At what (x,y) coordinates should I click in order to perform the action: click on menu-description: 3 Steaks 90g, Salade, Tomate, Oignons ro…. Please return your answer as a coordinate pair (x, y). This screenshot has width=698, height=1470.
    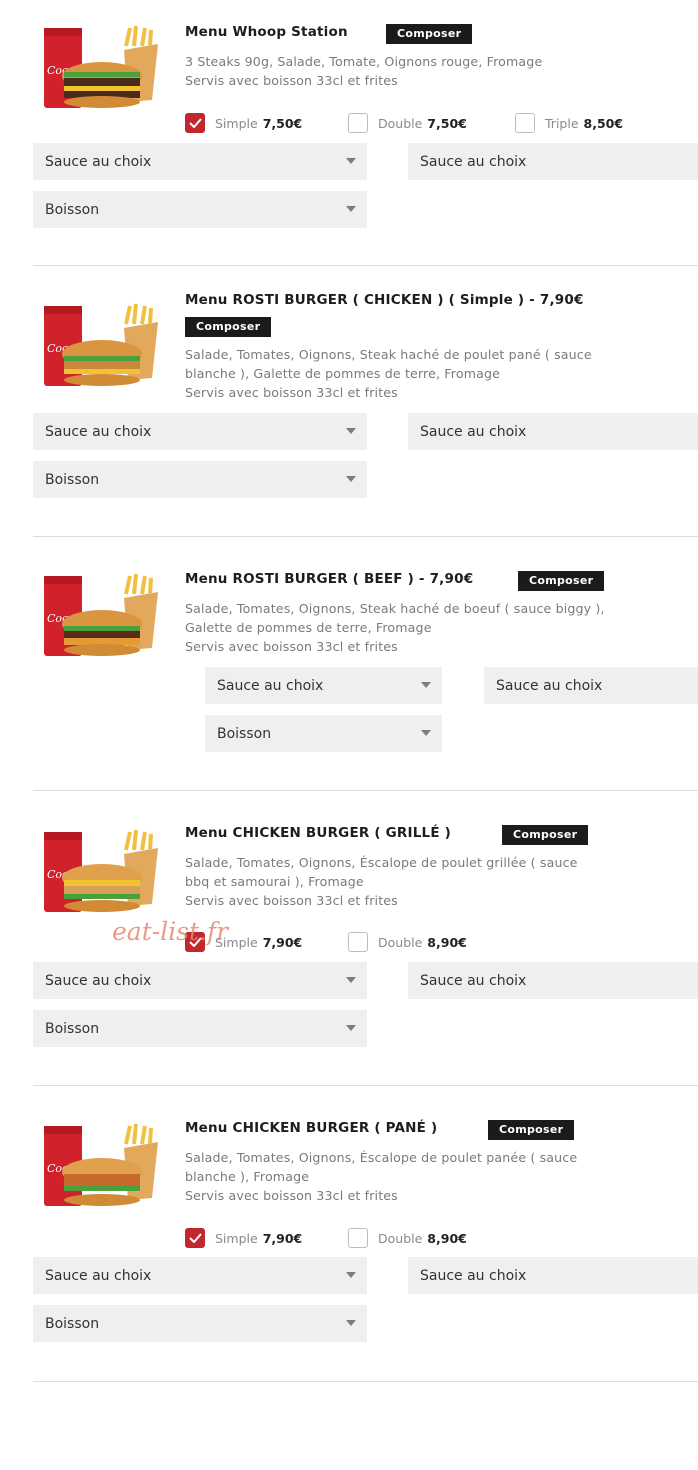
    Looking at the image, I should click on (430, 71).